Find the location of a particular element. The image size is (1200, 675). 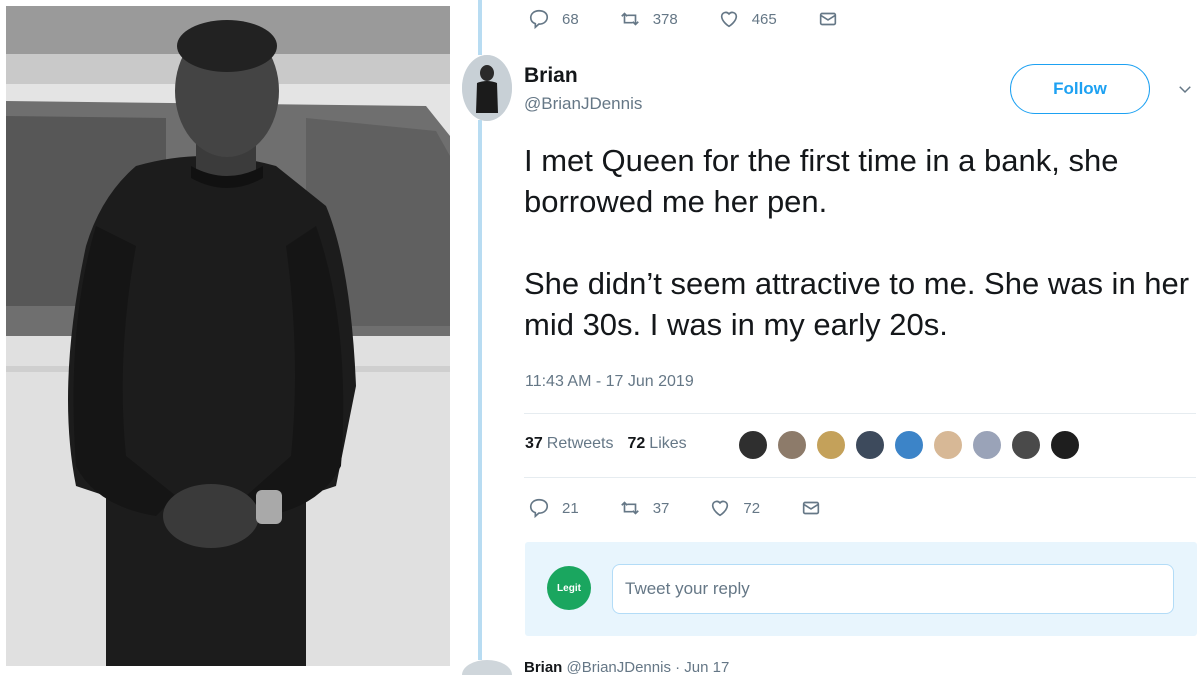

reply-input is located at coordinates (893, 589).